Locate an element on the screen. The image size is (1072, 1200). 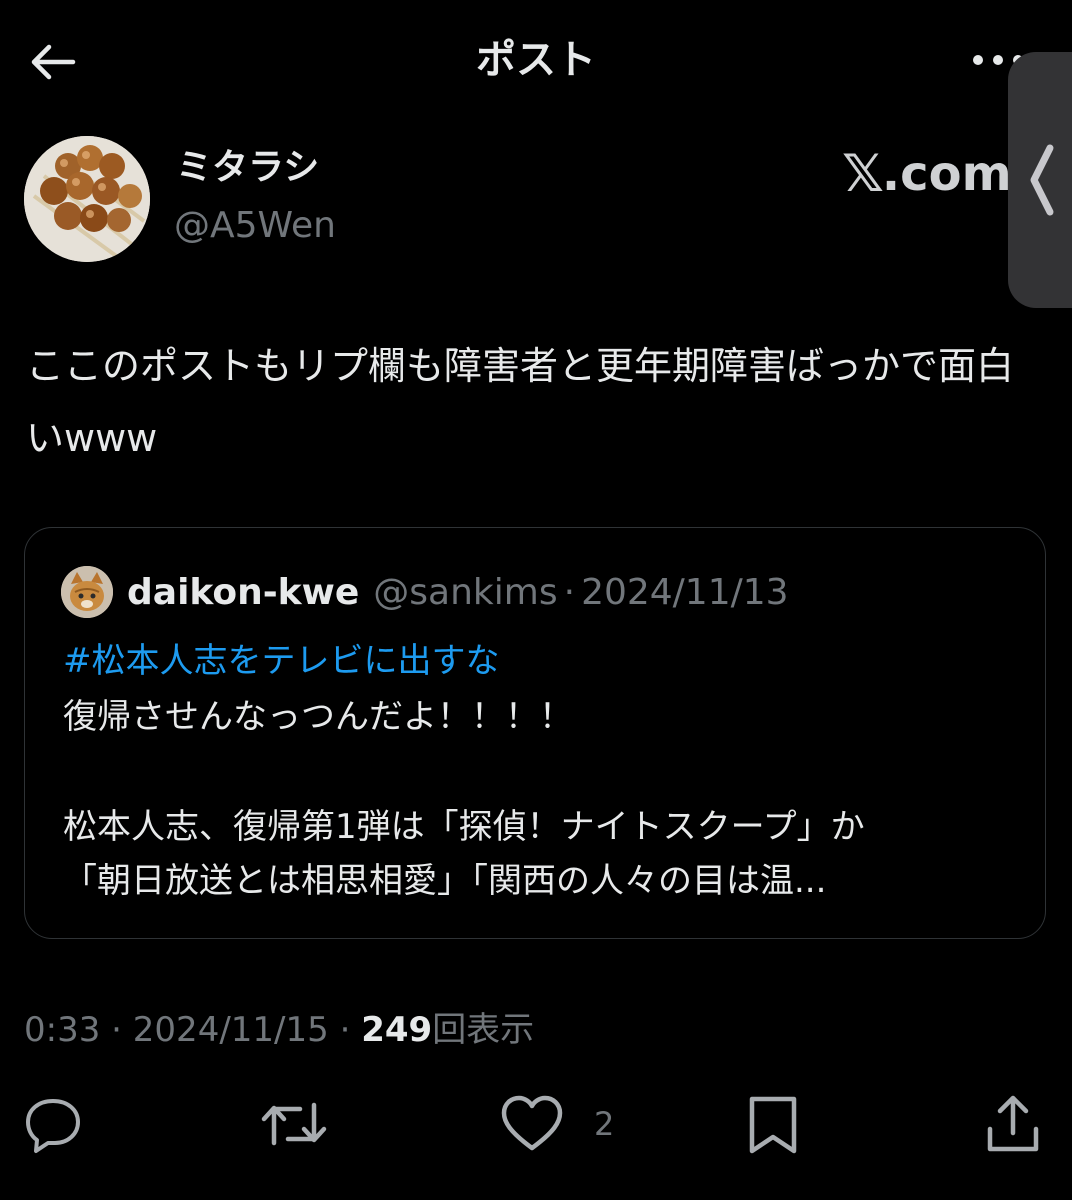
quoted-post-date: 2024/11/13 is located at coordinates (685, 592).